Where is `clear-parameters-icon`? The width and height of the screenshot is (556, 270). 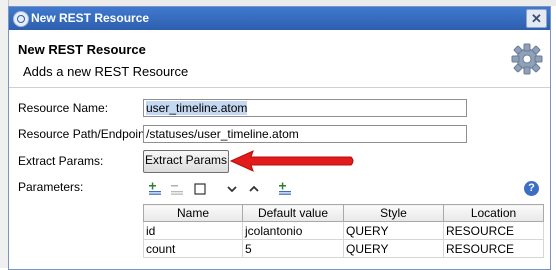
clear-parameters-icon is located at coordinates (200, 189).